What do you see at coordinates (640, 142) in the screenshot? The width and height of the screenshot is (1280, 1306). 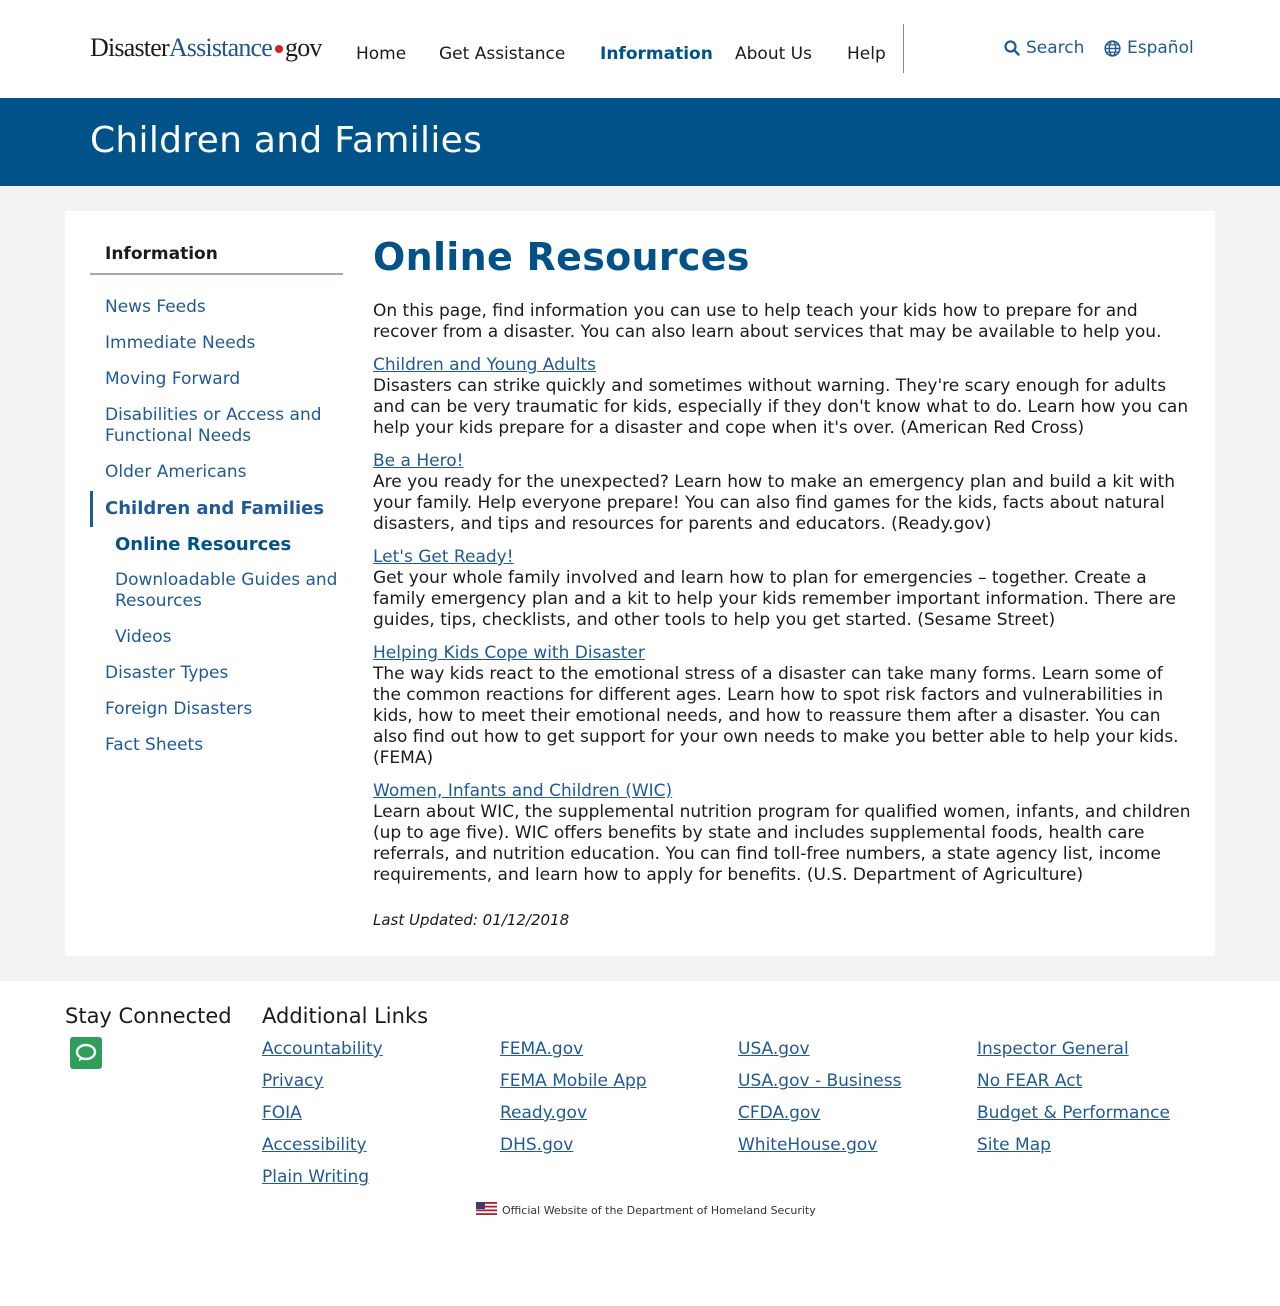 I see `page-banner: Children and Families` at bounding box center [640, 142].